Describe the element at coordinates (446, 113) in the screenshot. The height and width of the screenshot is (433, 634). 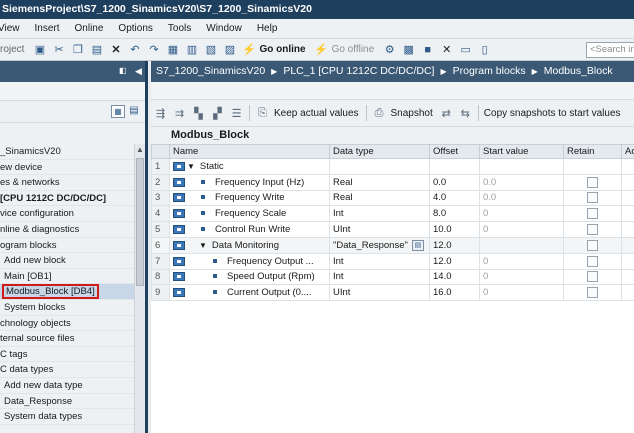
I see `copy-snapshot-icon: ⇄` at that location.